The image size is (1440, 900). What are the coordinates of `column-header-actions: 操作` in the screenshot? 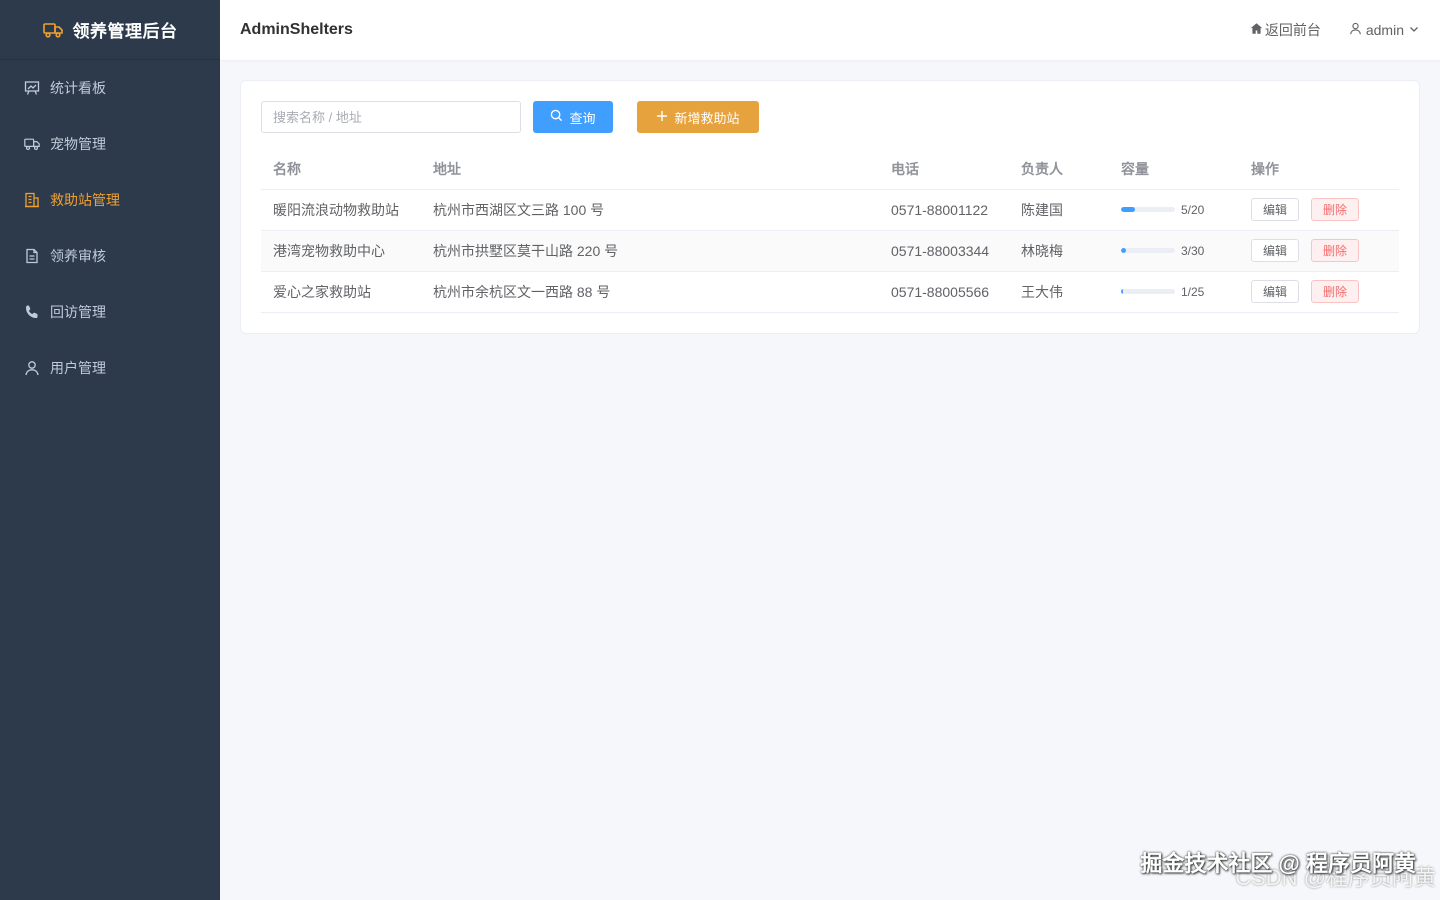 It's located at (1319, 169).